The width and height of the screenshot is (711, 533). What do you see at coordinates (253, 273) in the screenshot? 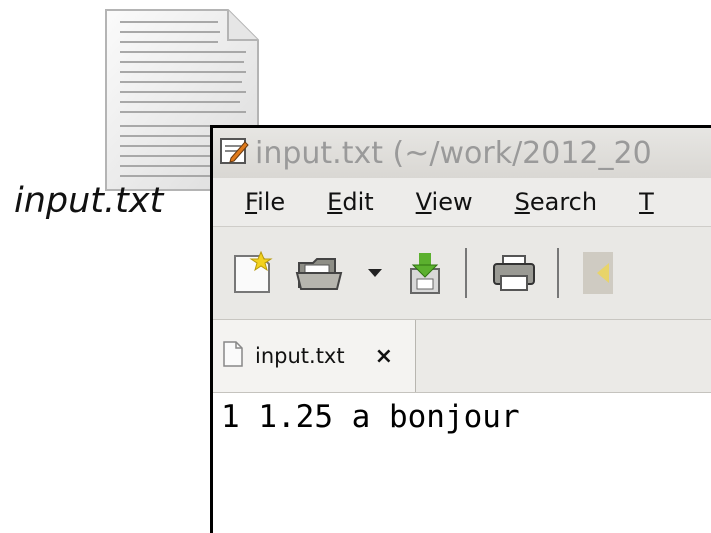
I see `new-document-icon` at bounding box center [253, 273].